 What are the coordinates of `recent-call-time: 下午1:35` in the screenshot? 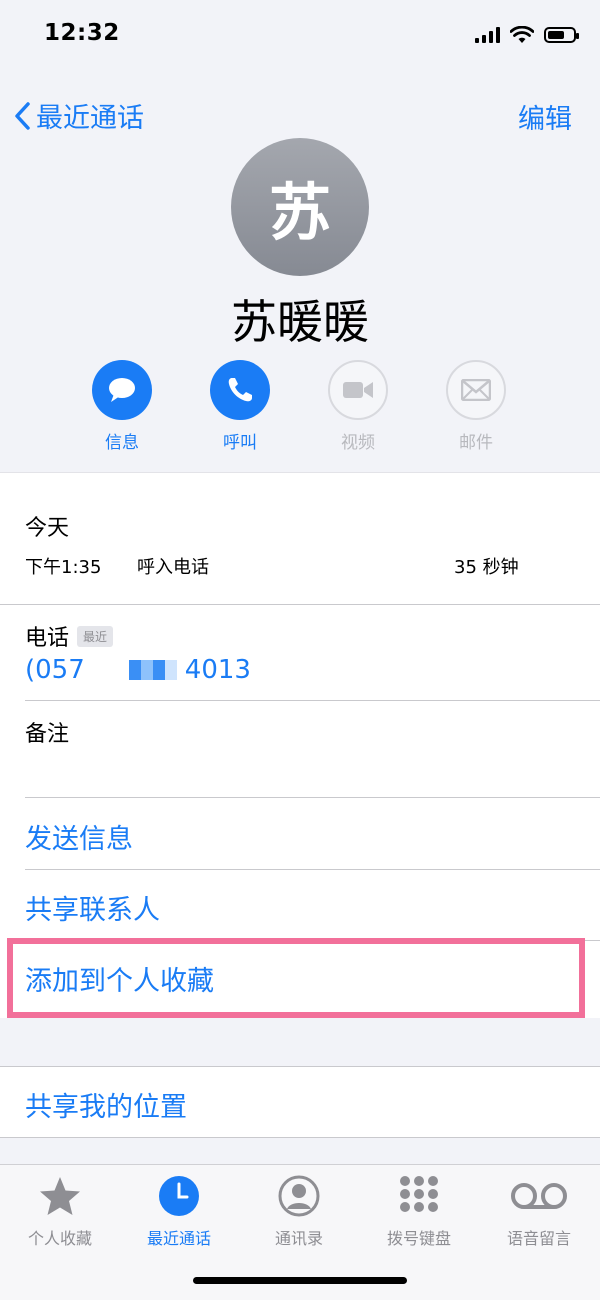 It's located at (63, 567).